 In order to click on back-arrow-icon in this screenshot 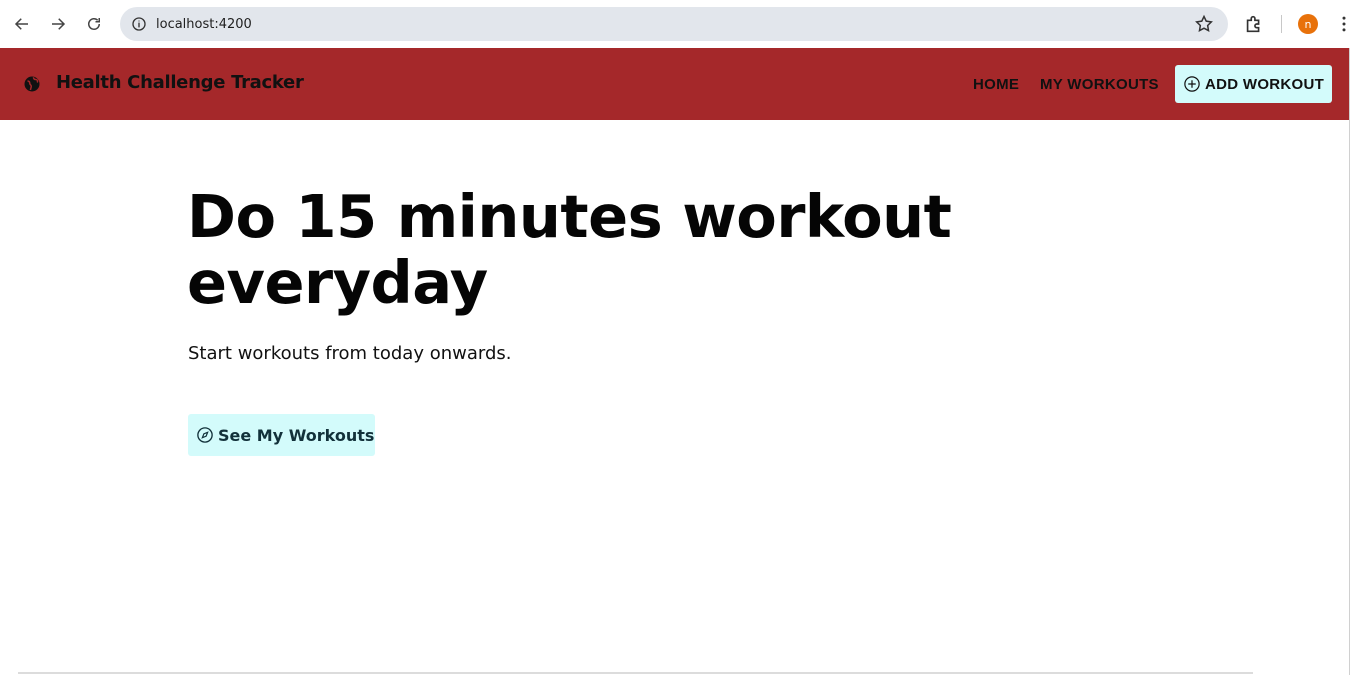, I will do `click(22, 24)`.